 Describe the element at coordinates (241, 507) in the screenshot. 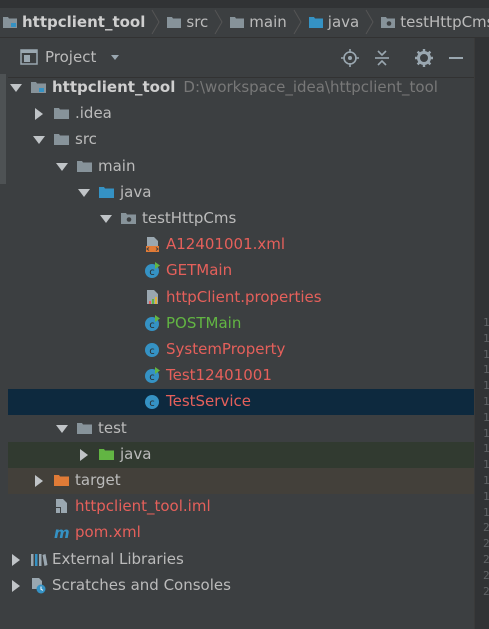

I see `tree-node: httpclient_tool.iml` at that location.